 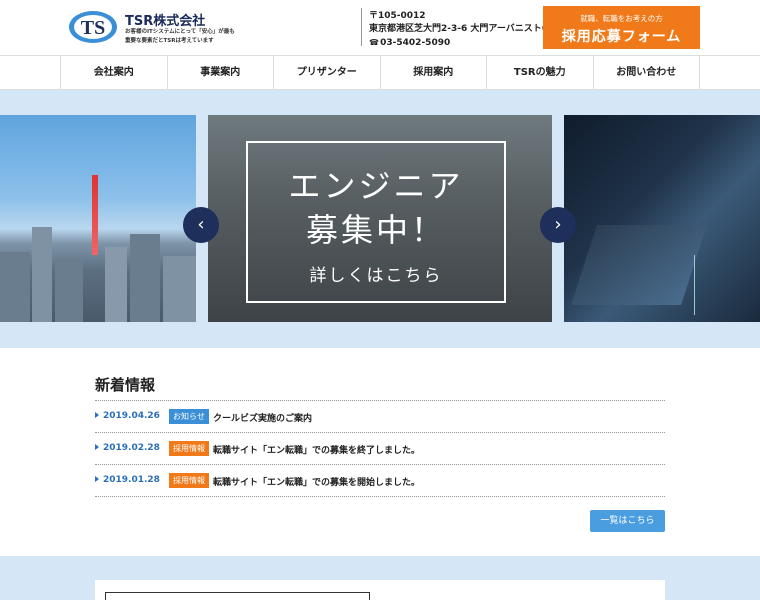 I want to click on news-item: 2019.01.28 採用情報 転職サイト「エン転職」での募集を開始しました。, so click(x=380, y=481).